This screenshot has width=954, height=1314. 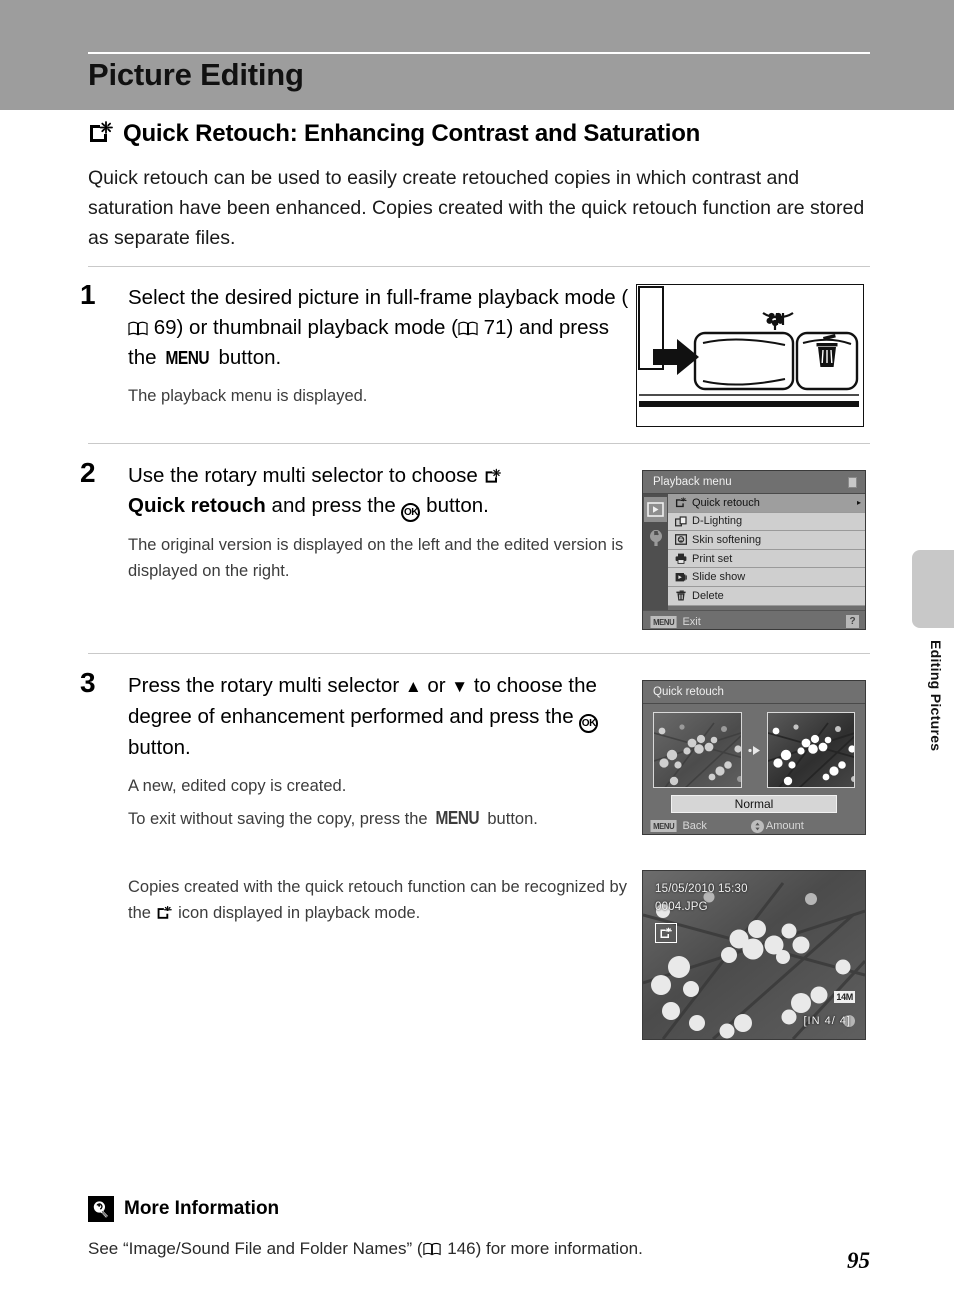 What do you see at coordinates (858, 503) in the screenshot?
I see `chevron-right-icon: ▸` at bounding box center [858, 503].